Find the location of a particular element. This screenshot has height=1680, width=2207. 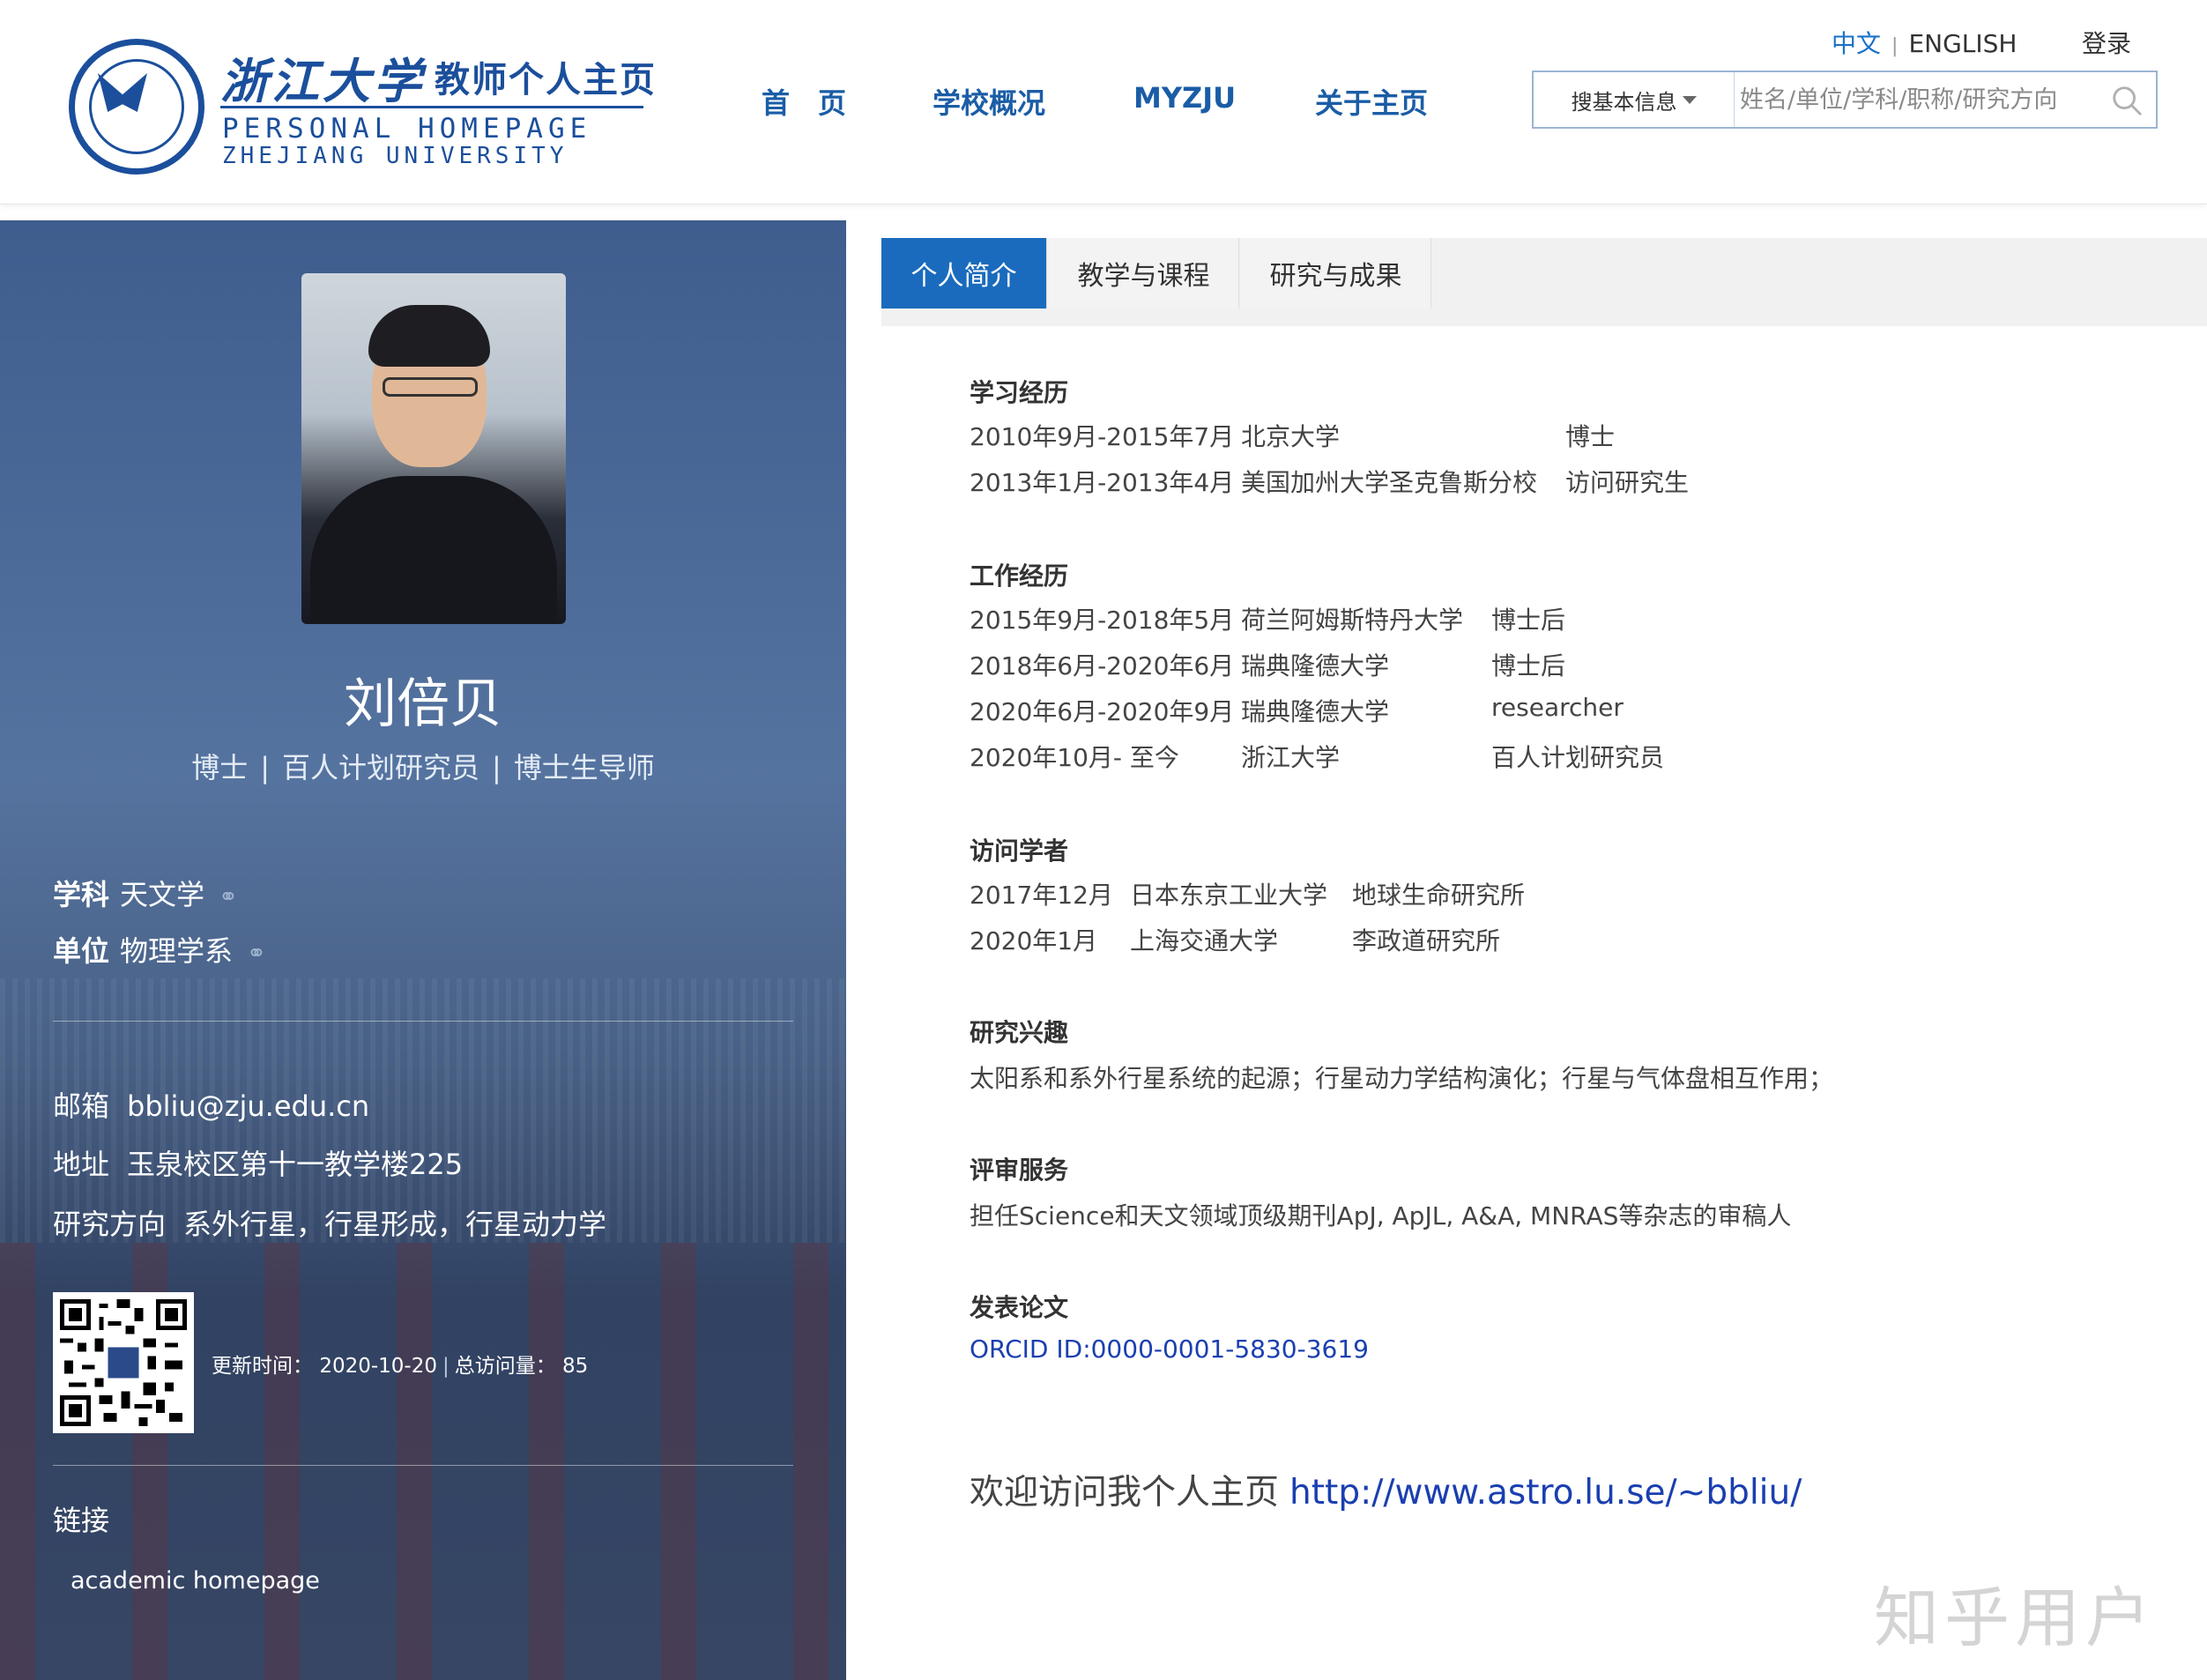

work-title: 工作经历 is located at coordinates (1019, 576).